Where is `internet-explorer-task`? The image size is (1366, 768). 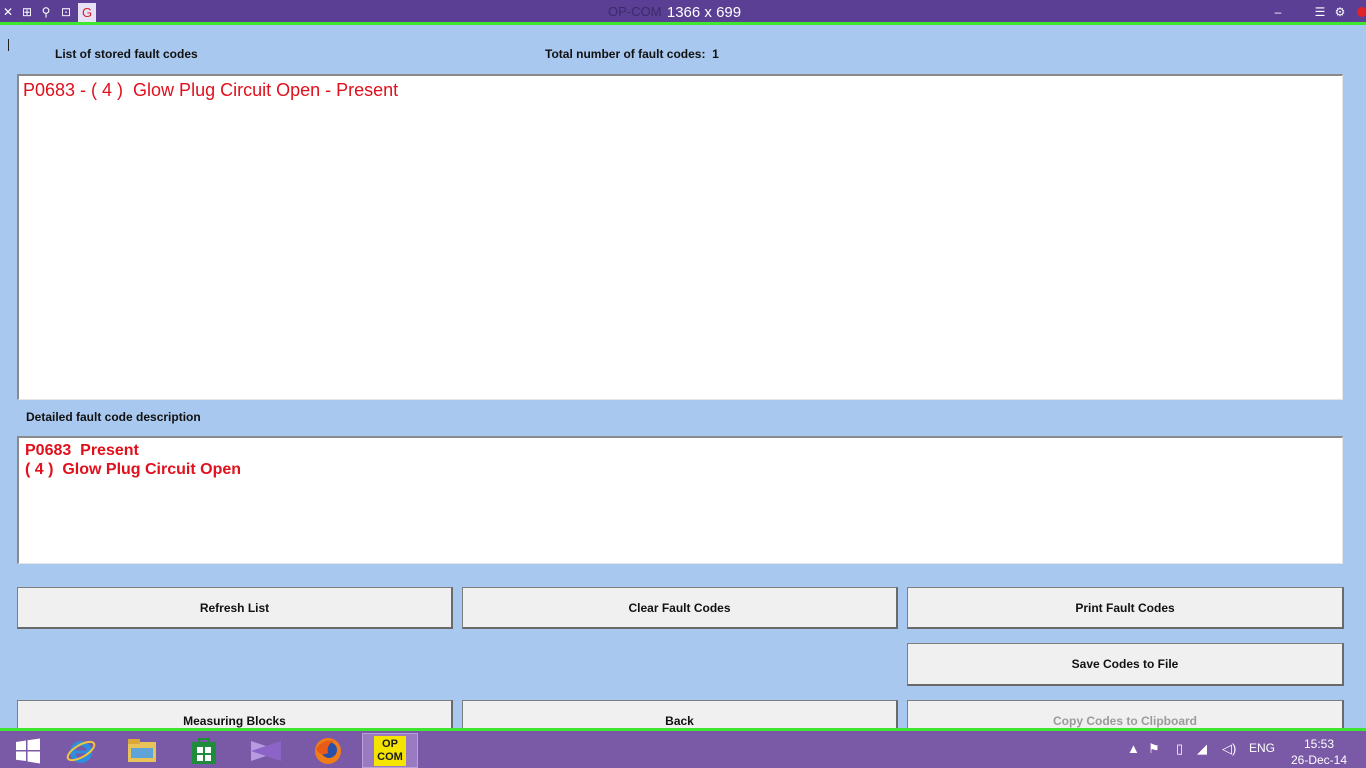
internet-explorer-task is located at coordinates (81, 750).